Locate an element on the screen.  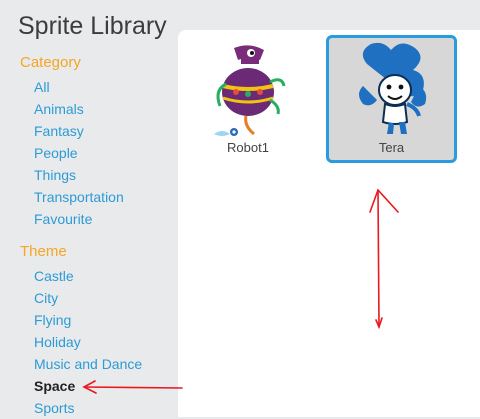
sprite-card-robot1: Robot1 is located at coordinates (248, 98).